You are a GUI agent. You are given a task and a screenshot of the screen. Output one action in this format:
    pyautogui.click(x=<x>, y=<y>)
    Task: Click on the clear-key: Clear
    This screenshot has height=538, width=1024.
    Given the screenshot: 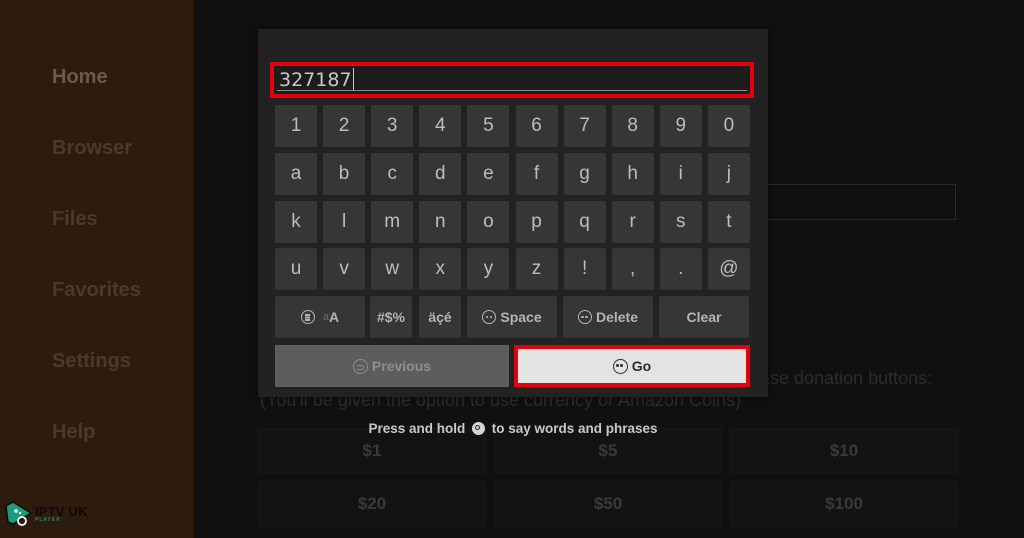 What is the action you would take?
    pyautogui.click(x=704, y=317)
    